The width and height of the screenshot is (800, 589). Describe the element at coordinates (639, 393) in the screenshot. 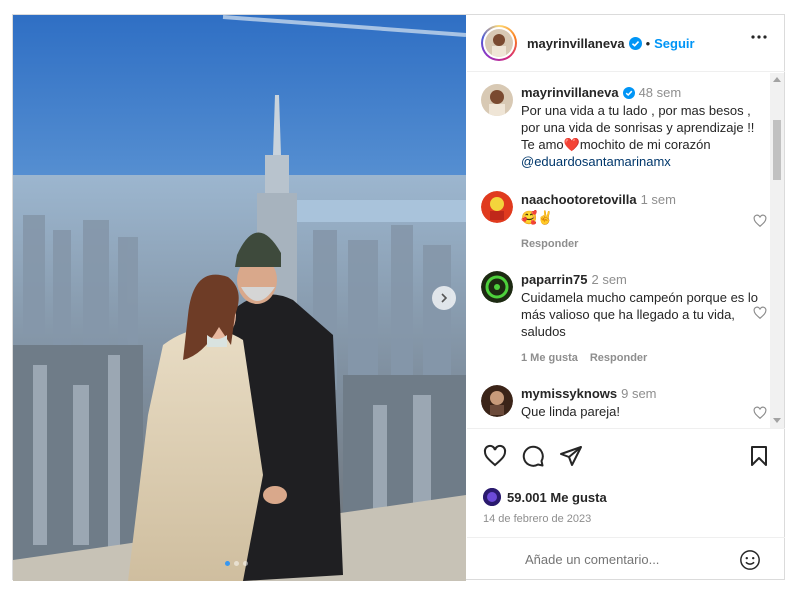

I see `comment-time: 9 sem` at that location.